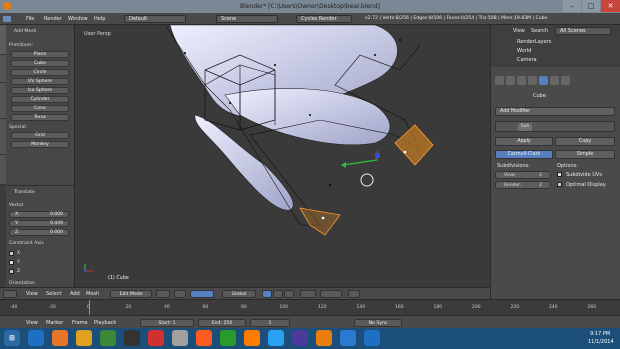 This screenshot has width=620, height=349. Describe the element at coordinates (521, 80) in the screenshot. I see `world-tab-icon` at that location.